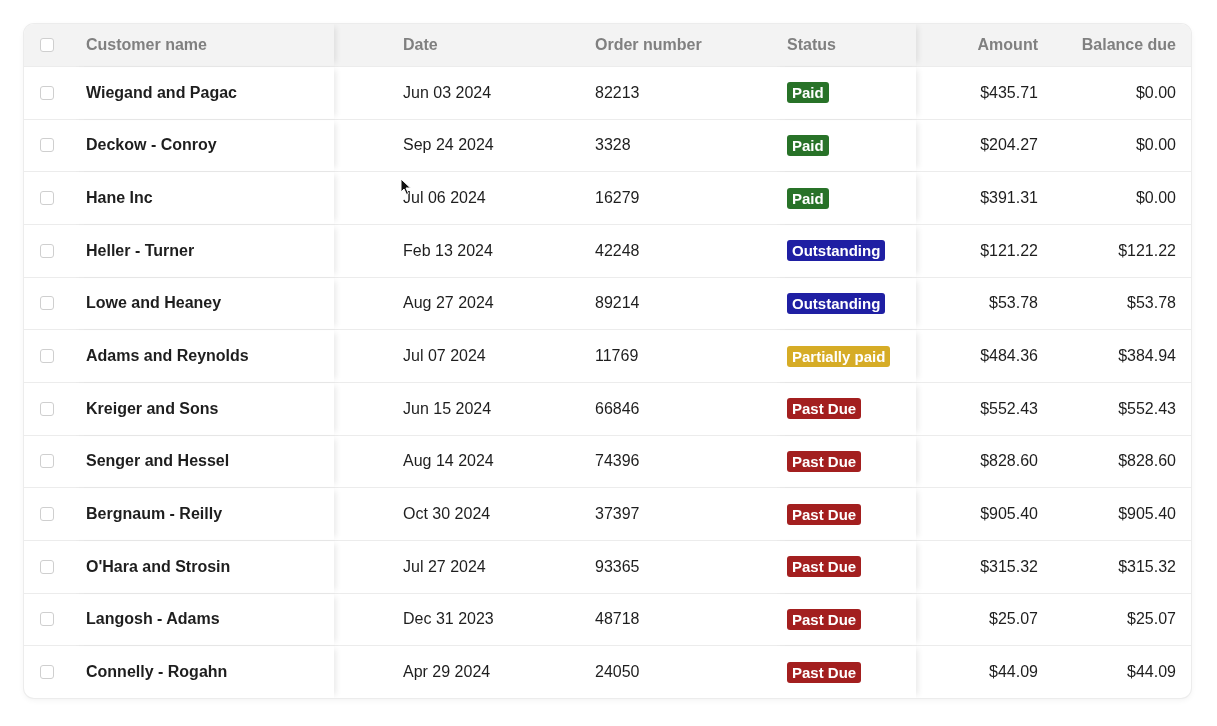 The width and height of the screenshot is (1217, 726). I want to click on balance-text: $552.43, so click(1147, 408).